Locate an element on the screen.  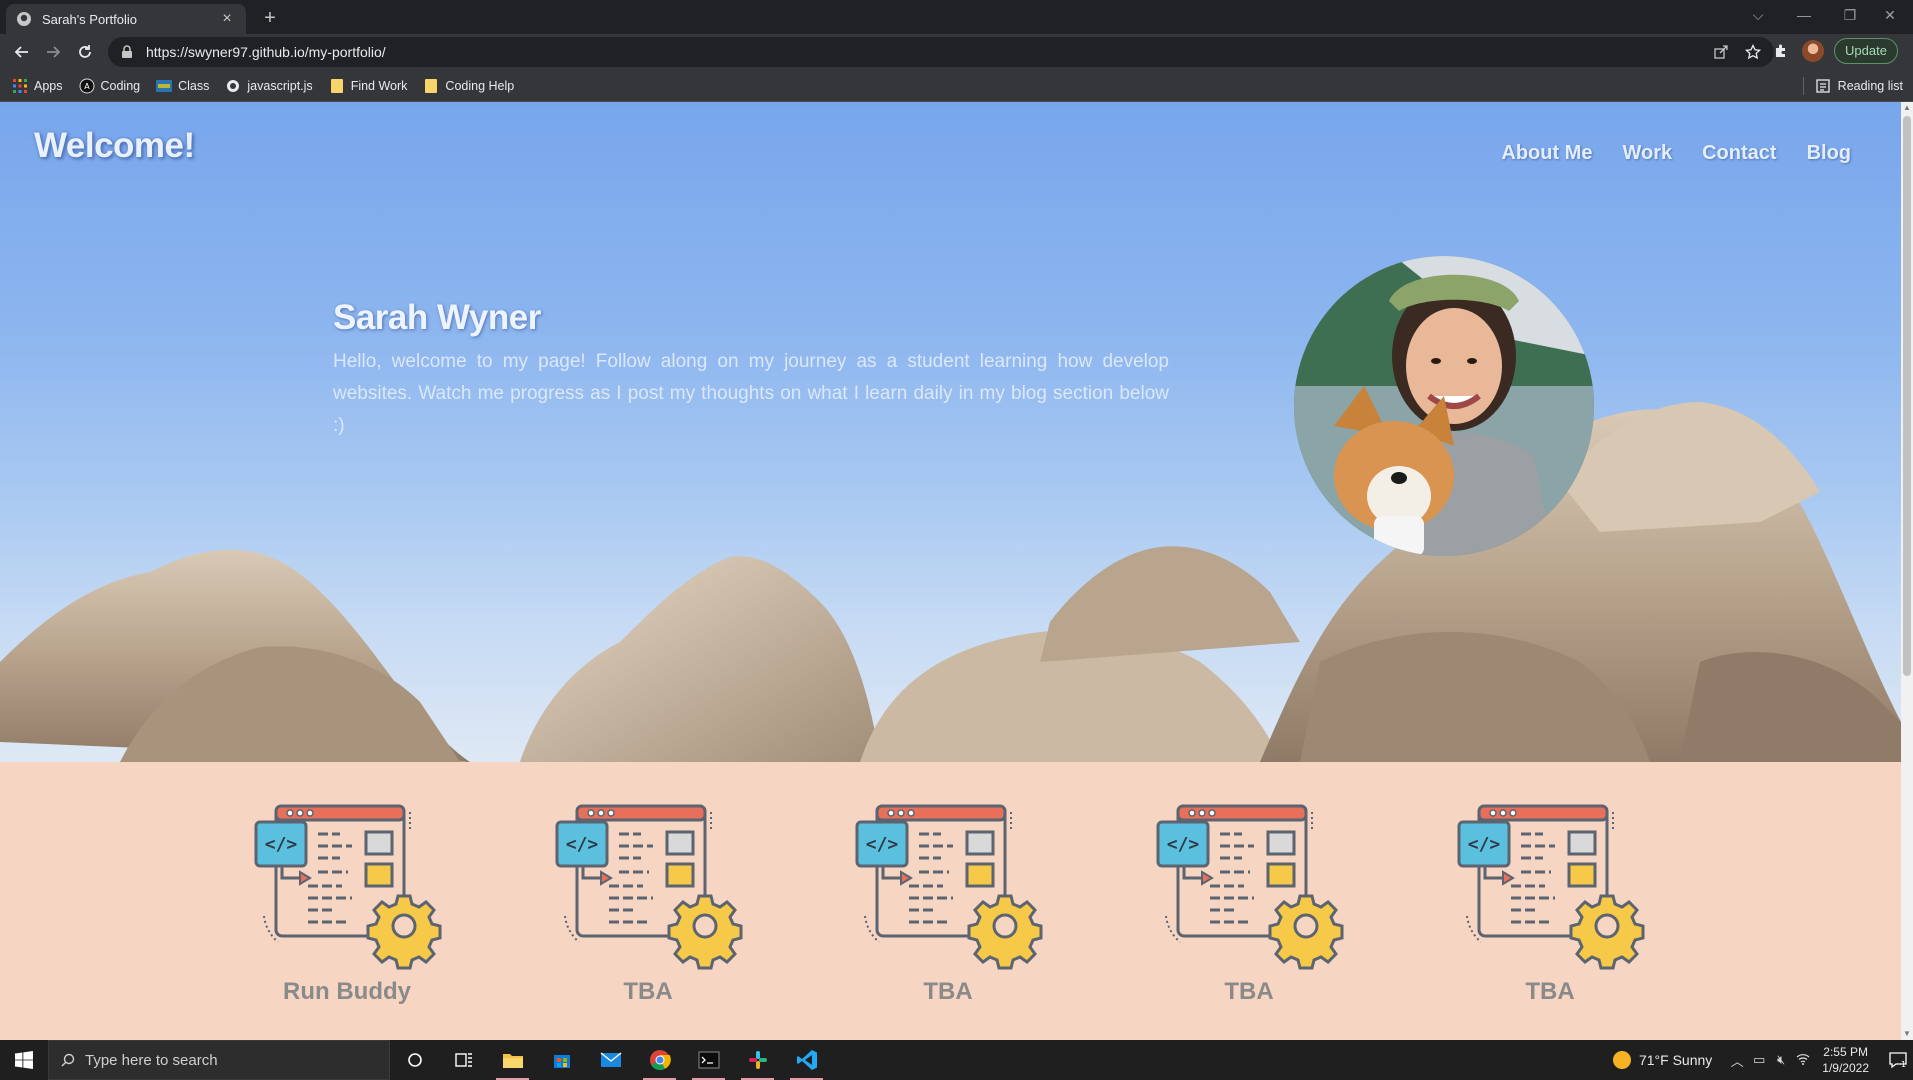
project-card: </> Run Buddy is located at coordinates (347, 902).